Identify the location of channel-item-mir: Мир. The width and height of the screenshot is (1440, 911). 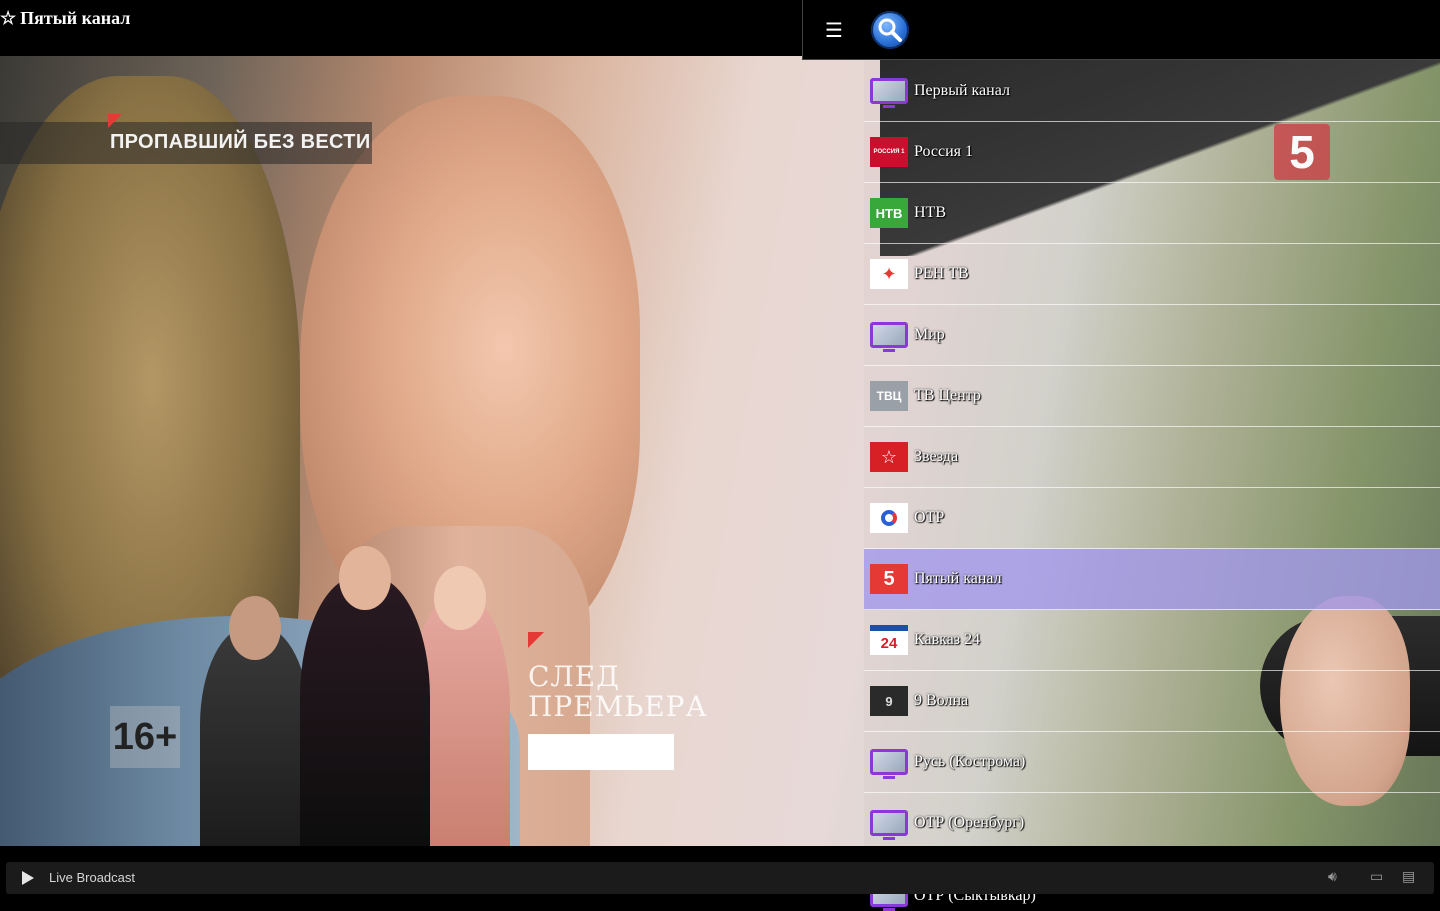
(1152, 335).